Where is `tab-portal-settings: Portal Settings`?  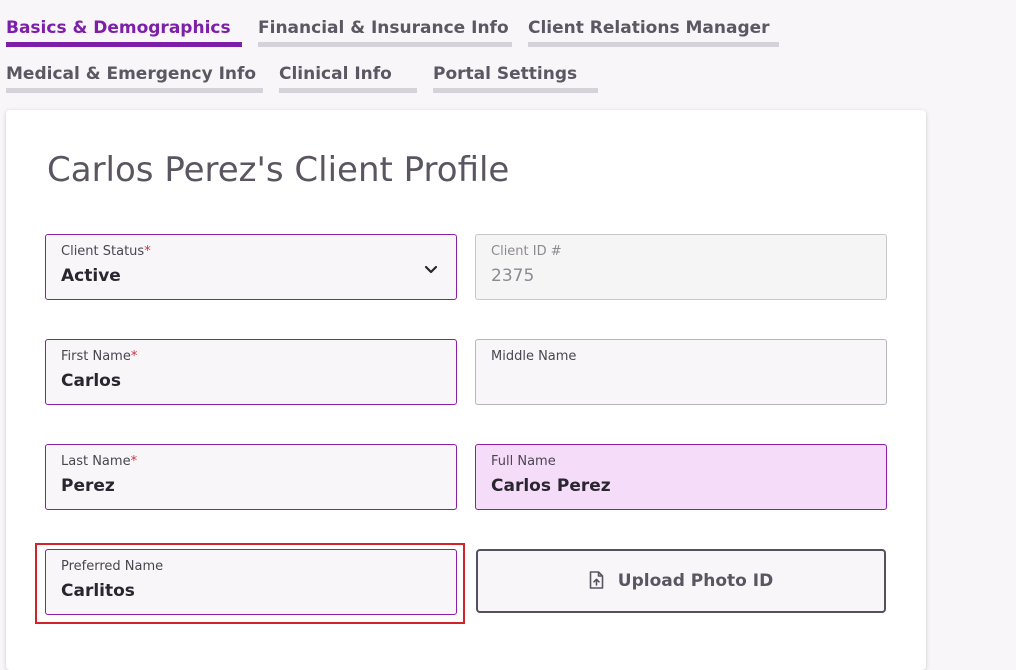
tab-portal-settings: Portal Settings is located at coordinates (515, 75).